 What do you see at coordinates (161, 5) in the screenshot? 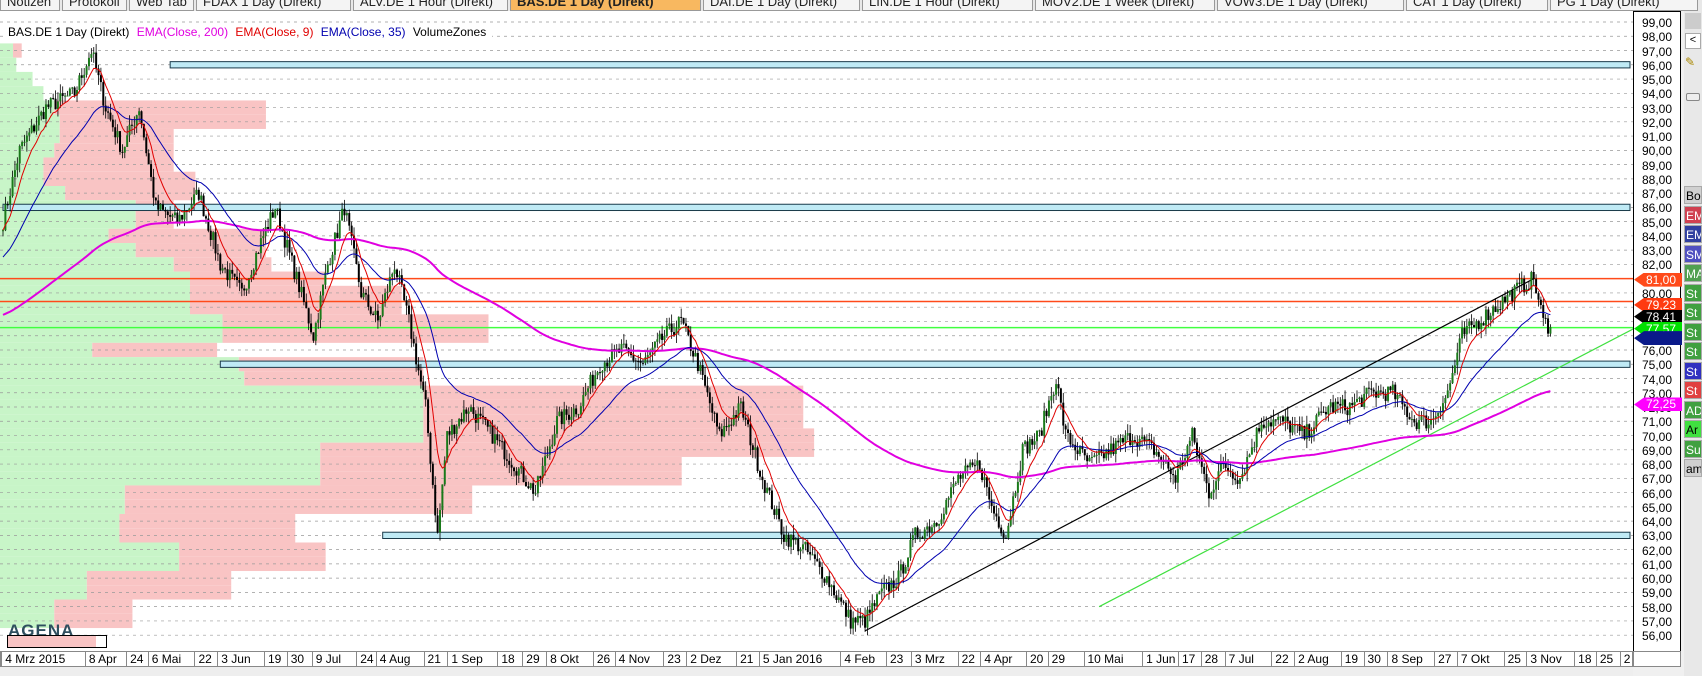
I see `tab-2: Web Tab` at bounding box center [161, 5].